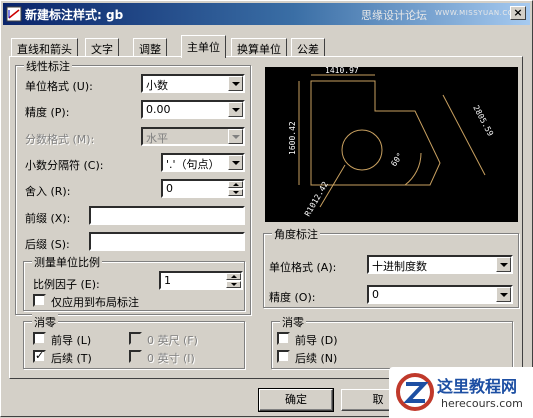 This screenshot has height=418, width=533. I want to click on window-title: 新建标注样式: gb, so click(74, 15).